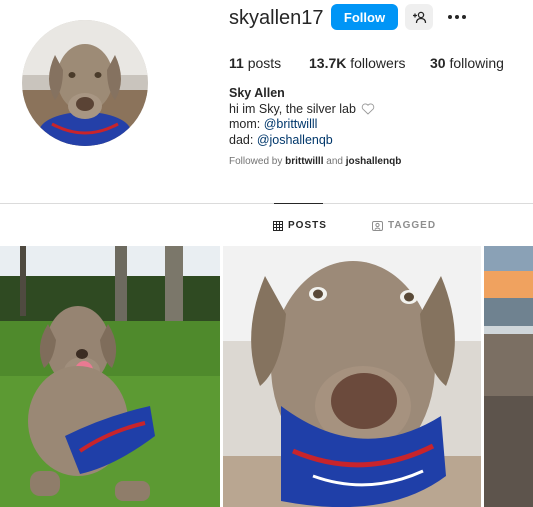  I want to click on tab-tagged-label: TAGGED, so click(412, 225).